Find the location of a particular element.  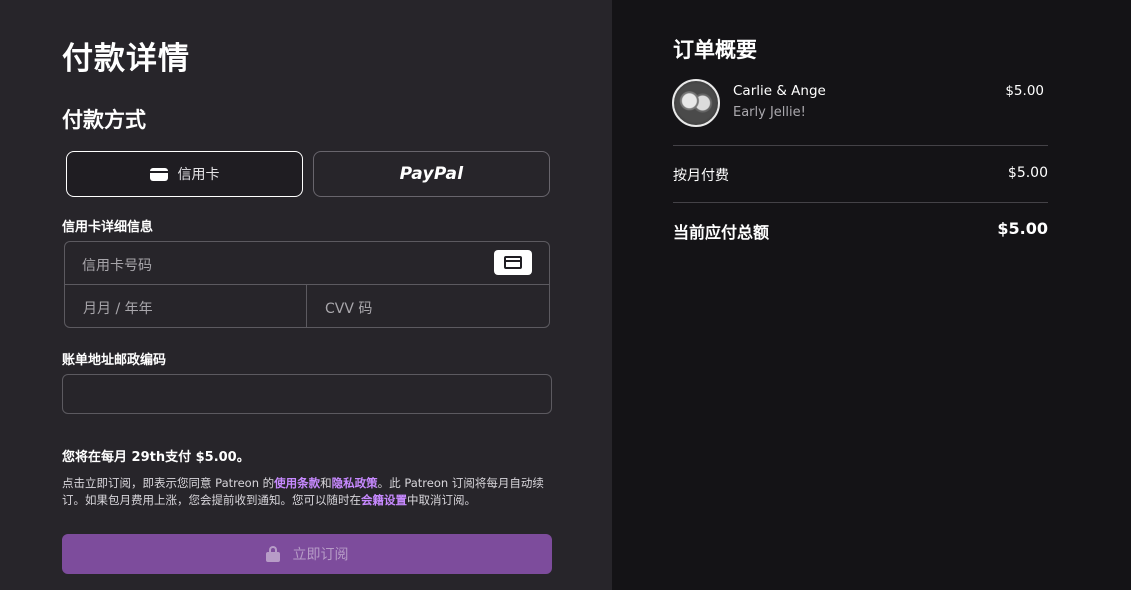

cvv-input: CVV 码 is located at coordinates (428, 306).